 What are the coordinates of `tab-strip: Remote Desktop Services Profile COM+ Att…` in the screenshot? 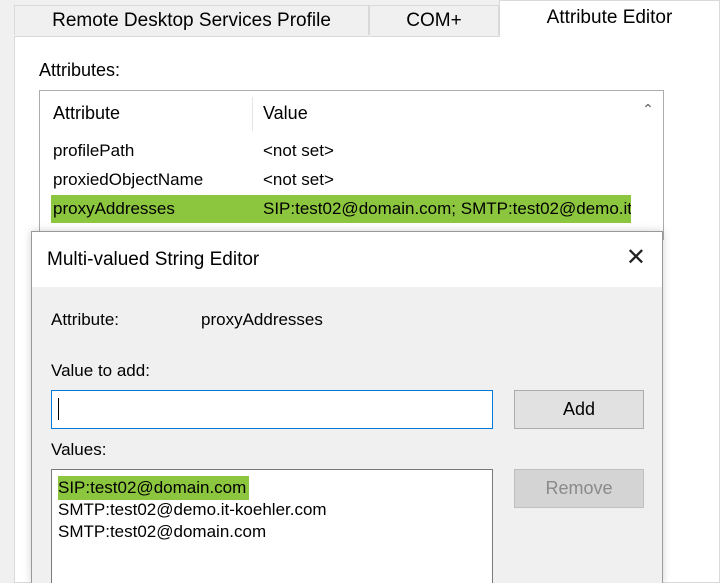 It's located at (360, 18).